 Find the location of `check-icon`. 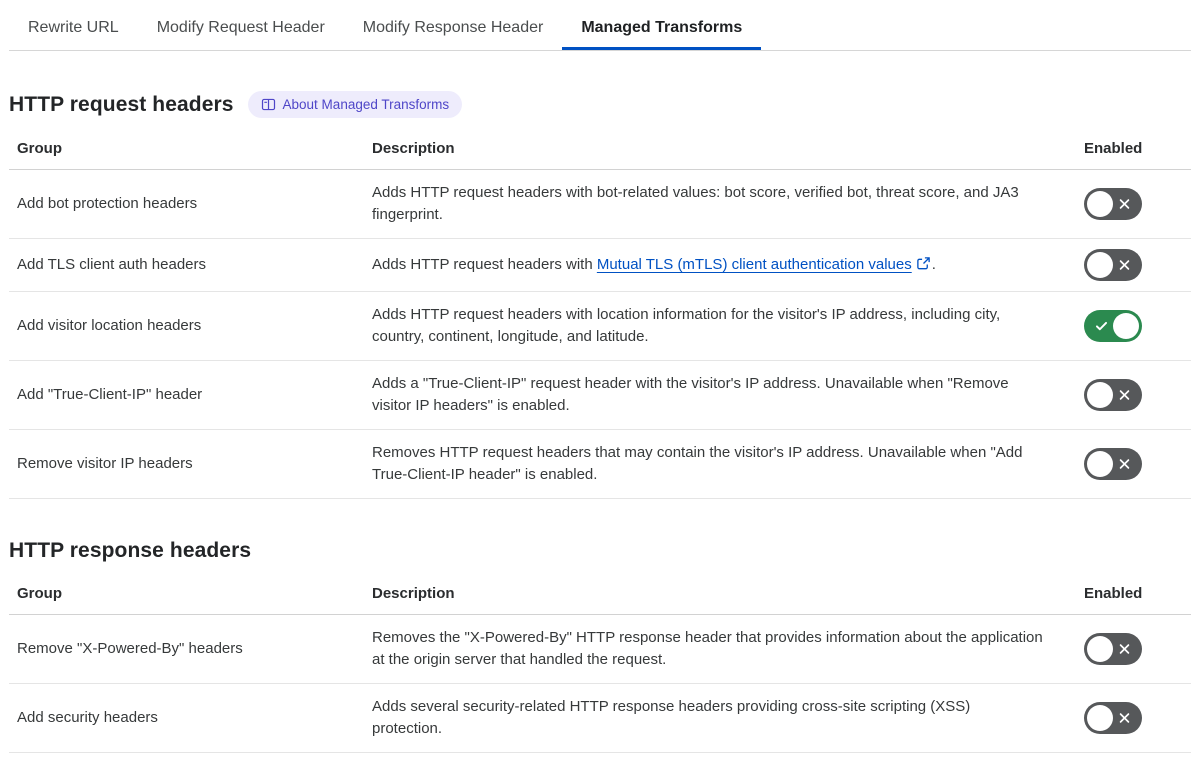

check-icon is located at coordinates (1101, 326).